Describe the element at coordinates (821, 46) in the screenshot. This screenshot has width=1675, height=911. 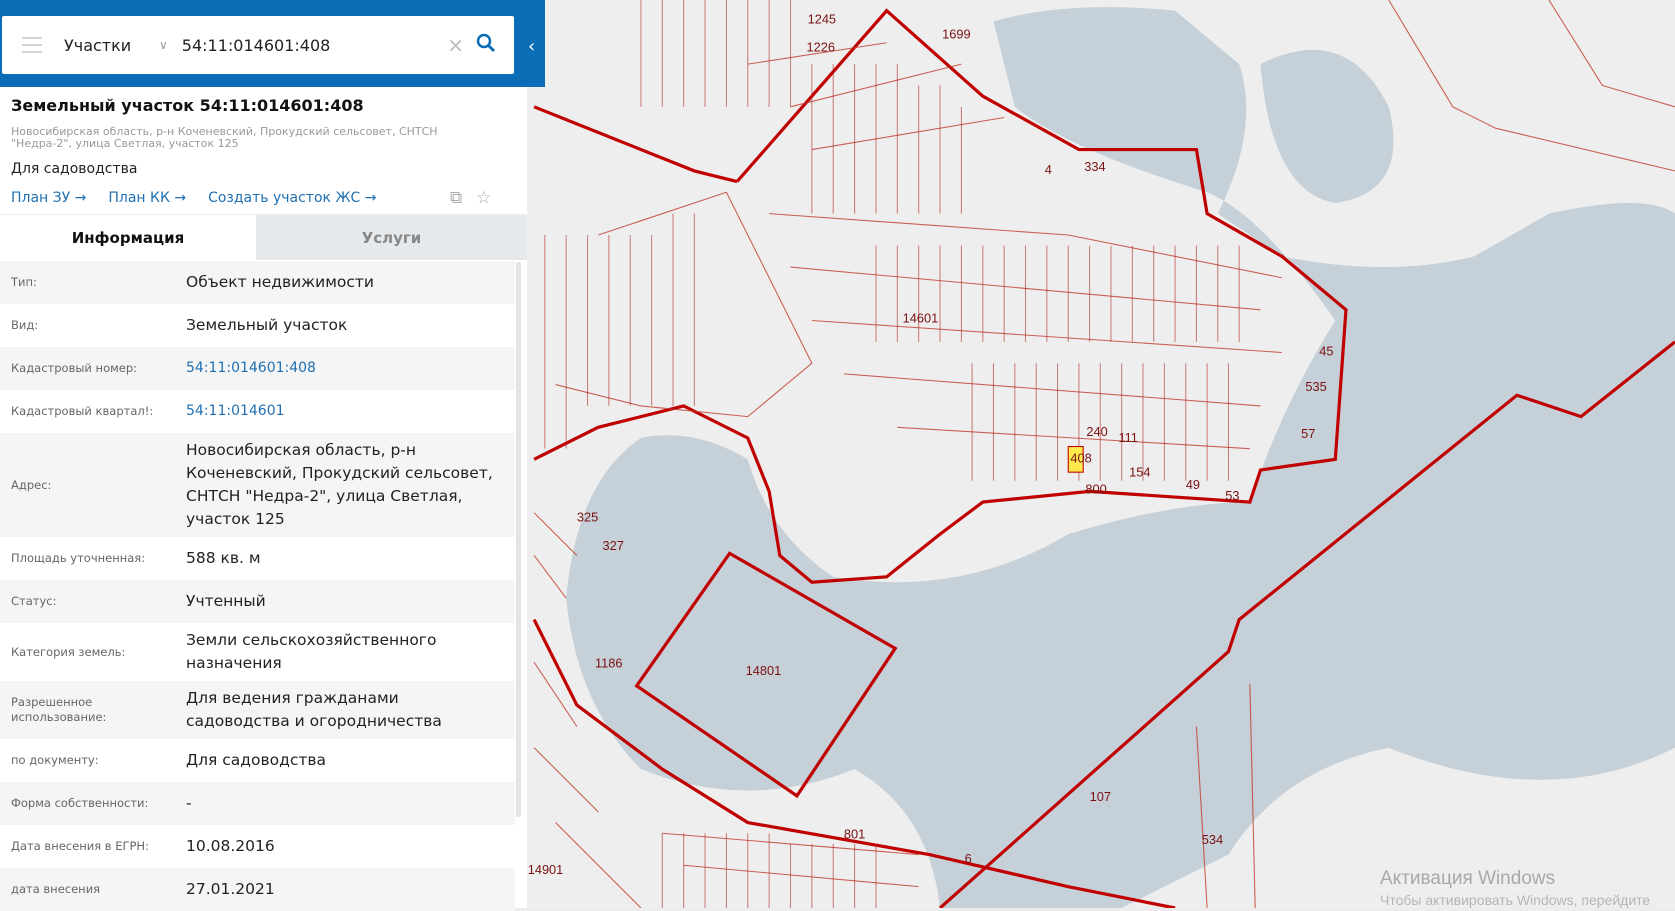
I see `parcel-label: 1226` at that location.